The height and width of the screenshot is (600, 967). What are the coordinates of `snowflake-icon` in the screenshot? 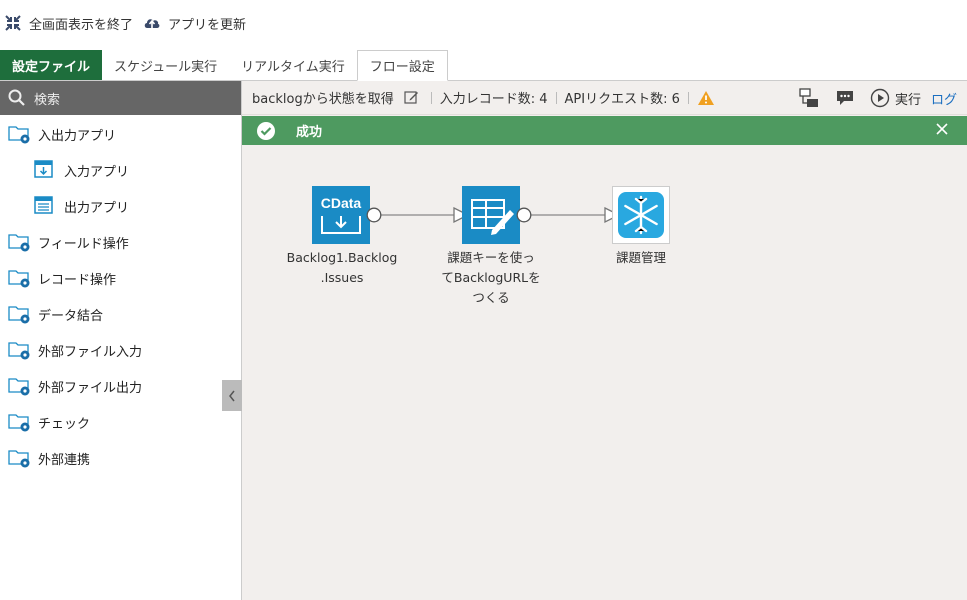 It's located at (641, 215).